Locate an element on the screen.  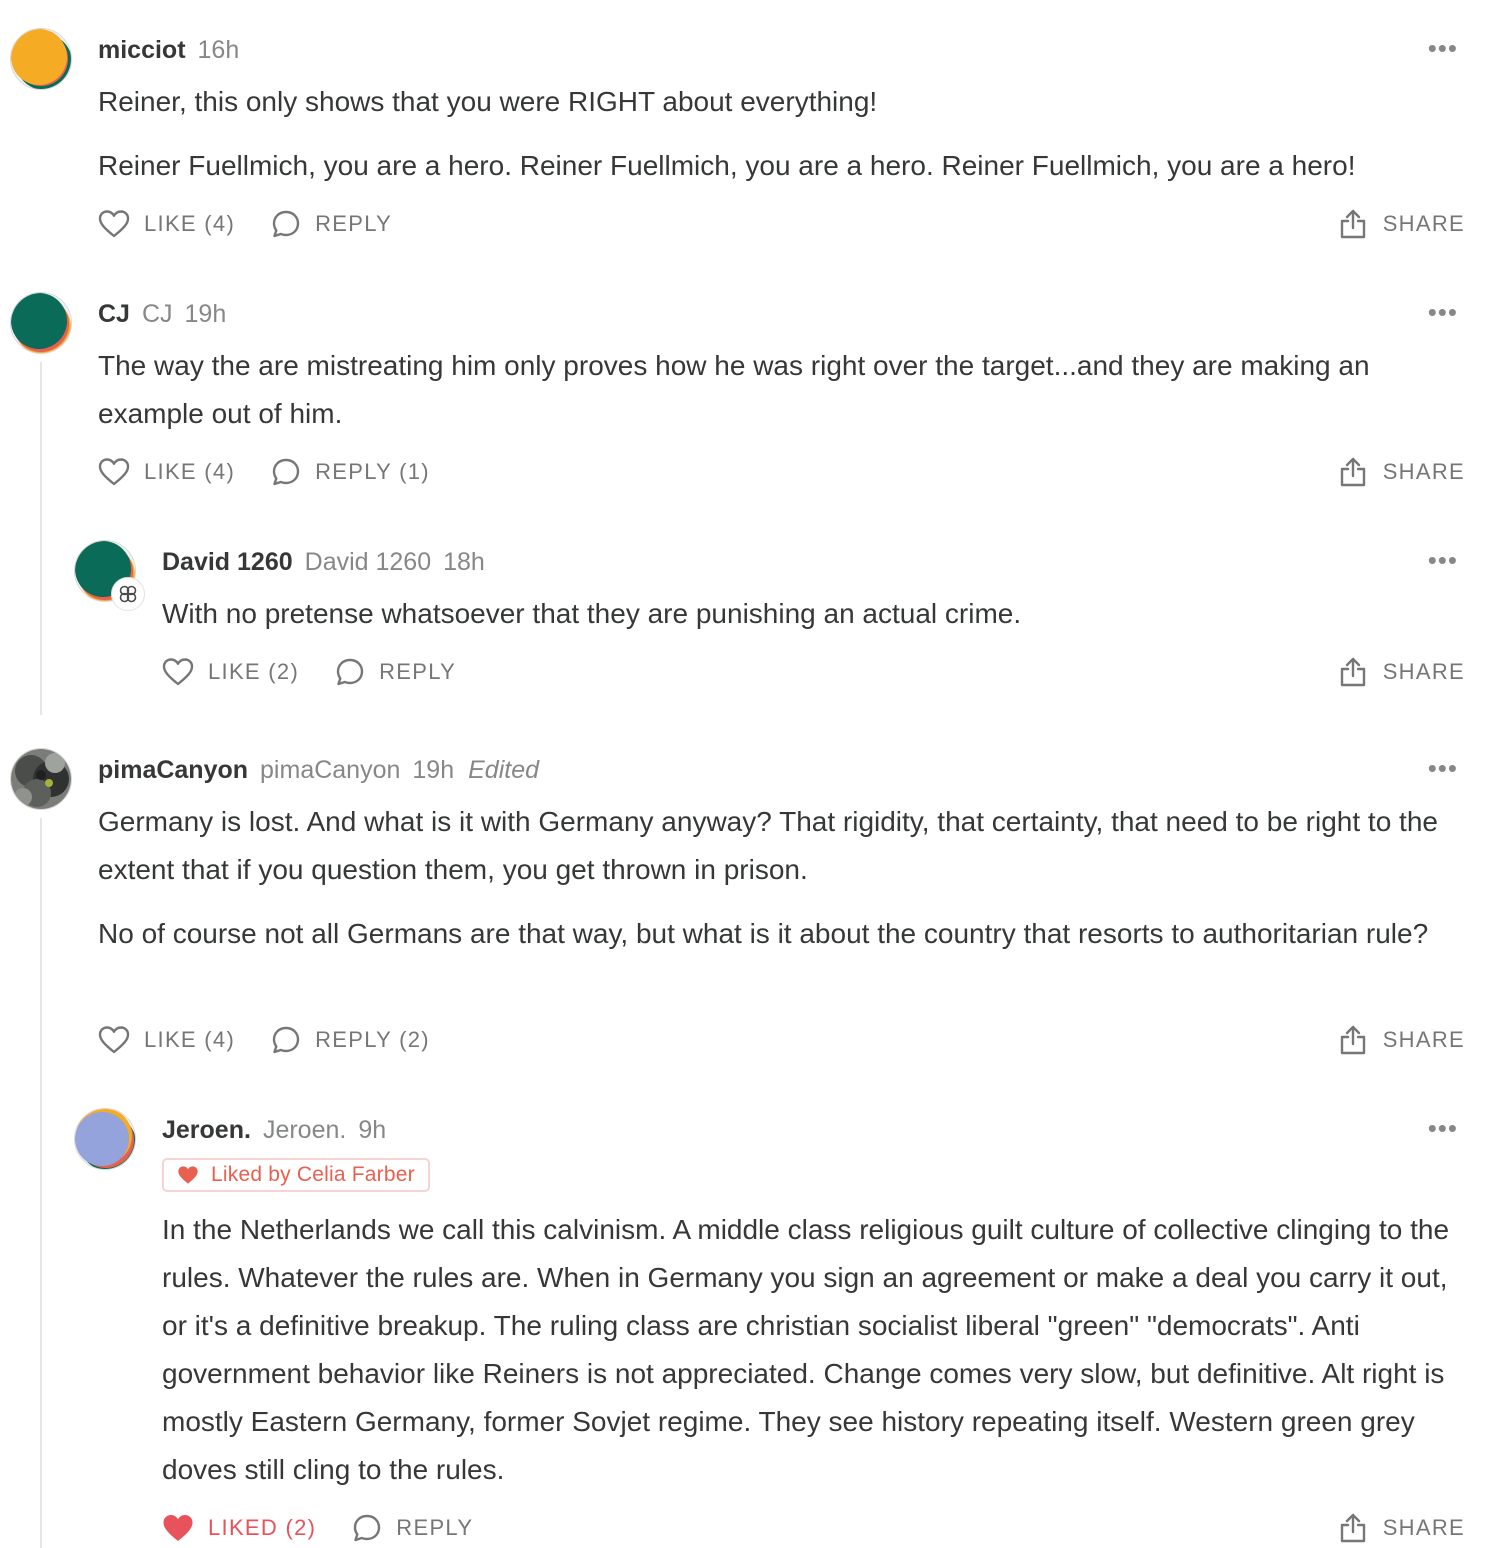
edited-label: Edited is located at coordinates (503, 769).